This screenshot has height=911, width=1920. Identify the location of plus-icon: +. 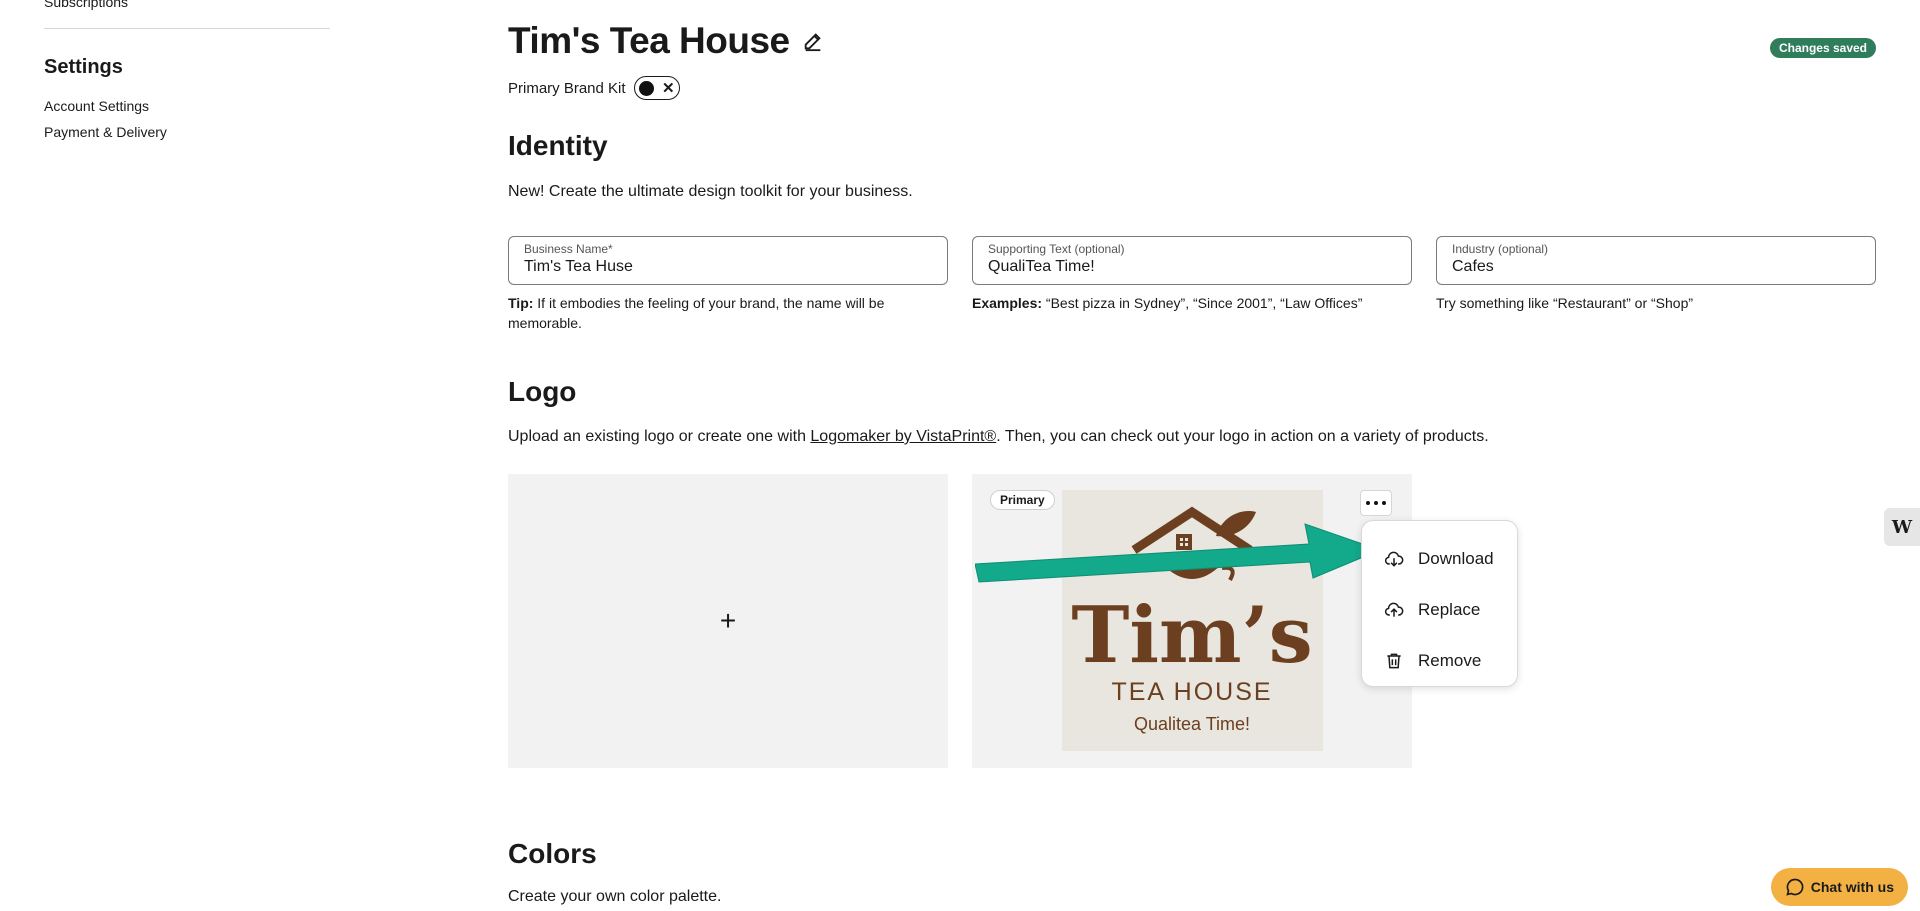
(728, 621).